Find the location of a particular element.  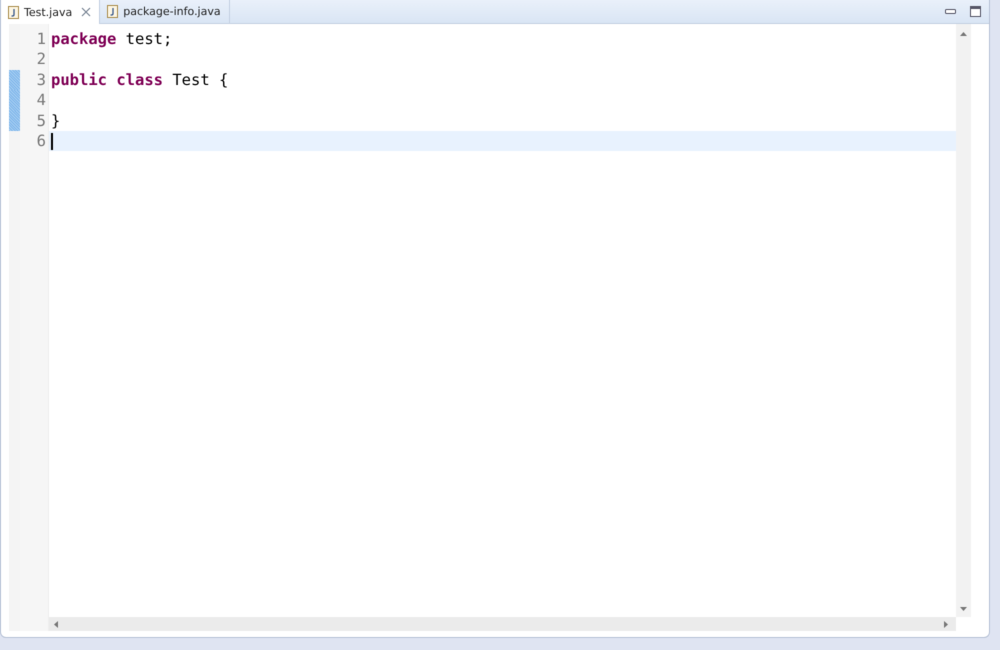

scroll-down-icon is located at coordinates (963, 609).